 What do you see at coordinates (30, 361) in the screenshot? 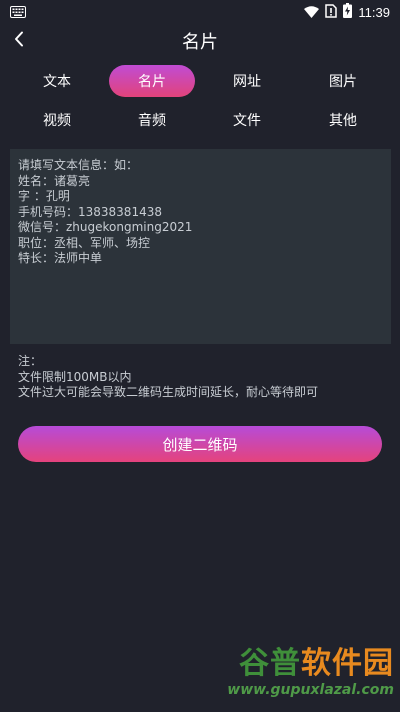
I see `note-label: 注：` at bounding box center [30, 361].